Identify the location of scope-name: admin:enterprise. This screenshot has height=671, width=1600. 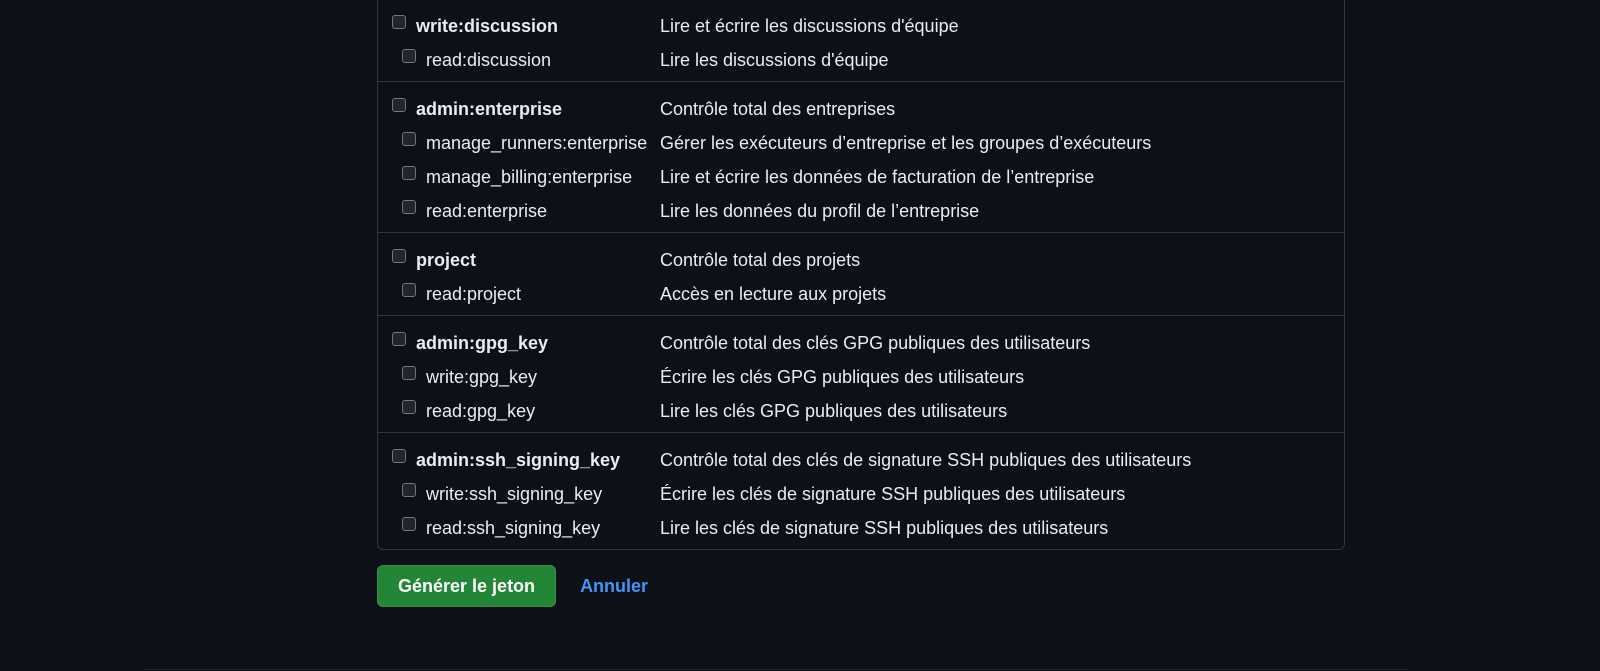
(489, 108).